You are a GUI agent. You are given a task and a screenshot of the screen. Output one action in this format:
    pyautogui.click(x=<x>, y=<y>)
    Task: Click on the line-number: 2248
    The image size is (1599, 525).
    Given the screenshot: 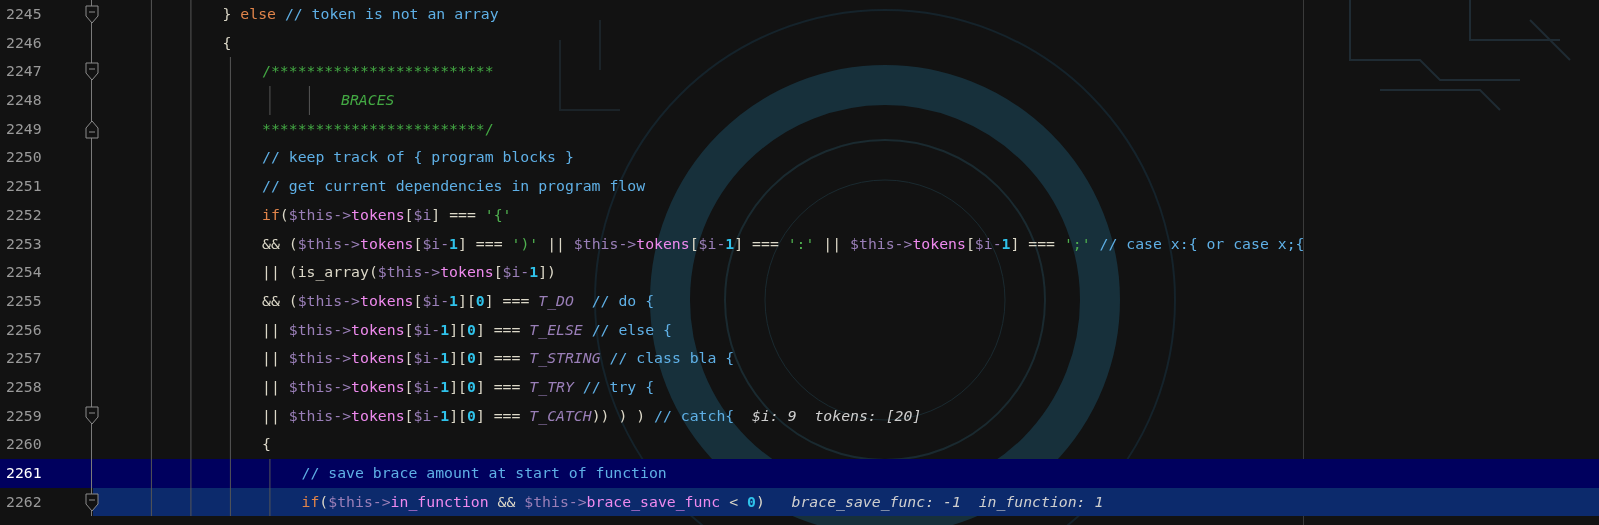 What is the action you would take?
    pyautogui.click(x=24, y=100)
    